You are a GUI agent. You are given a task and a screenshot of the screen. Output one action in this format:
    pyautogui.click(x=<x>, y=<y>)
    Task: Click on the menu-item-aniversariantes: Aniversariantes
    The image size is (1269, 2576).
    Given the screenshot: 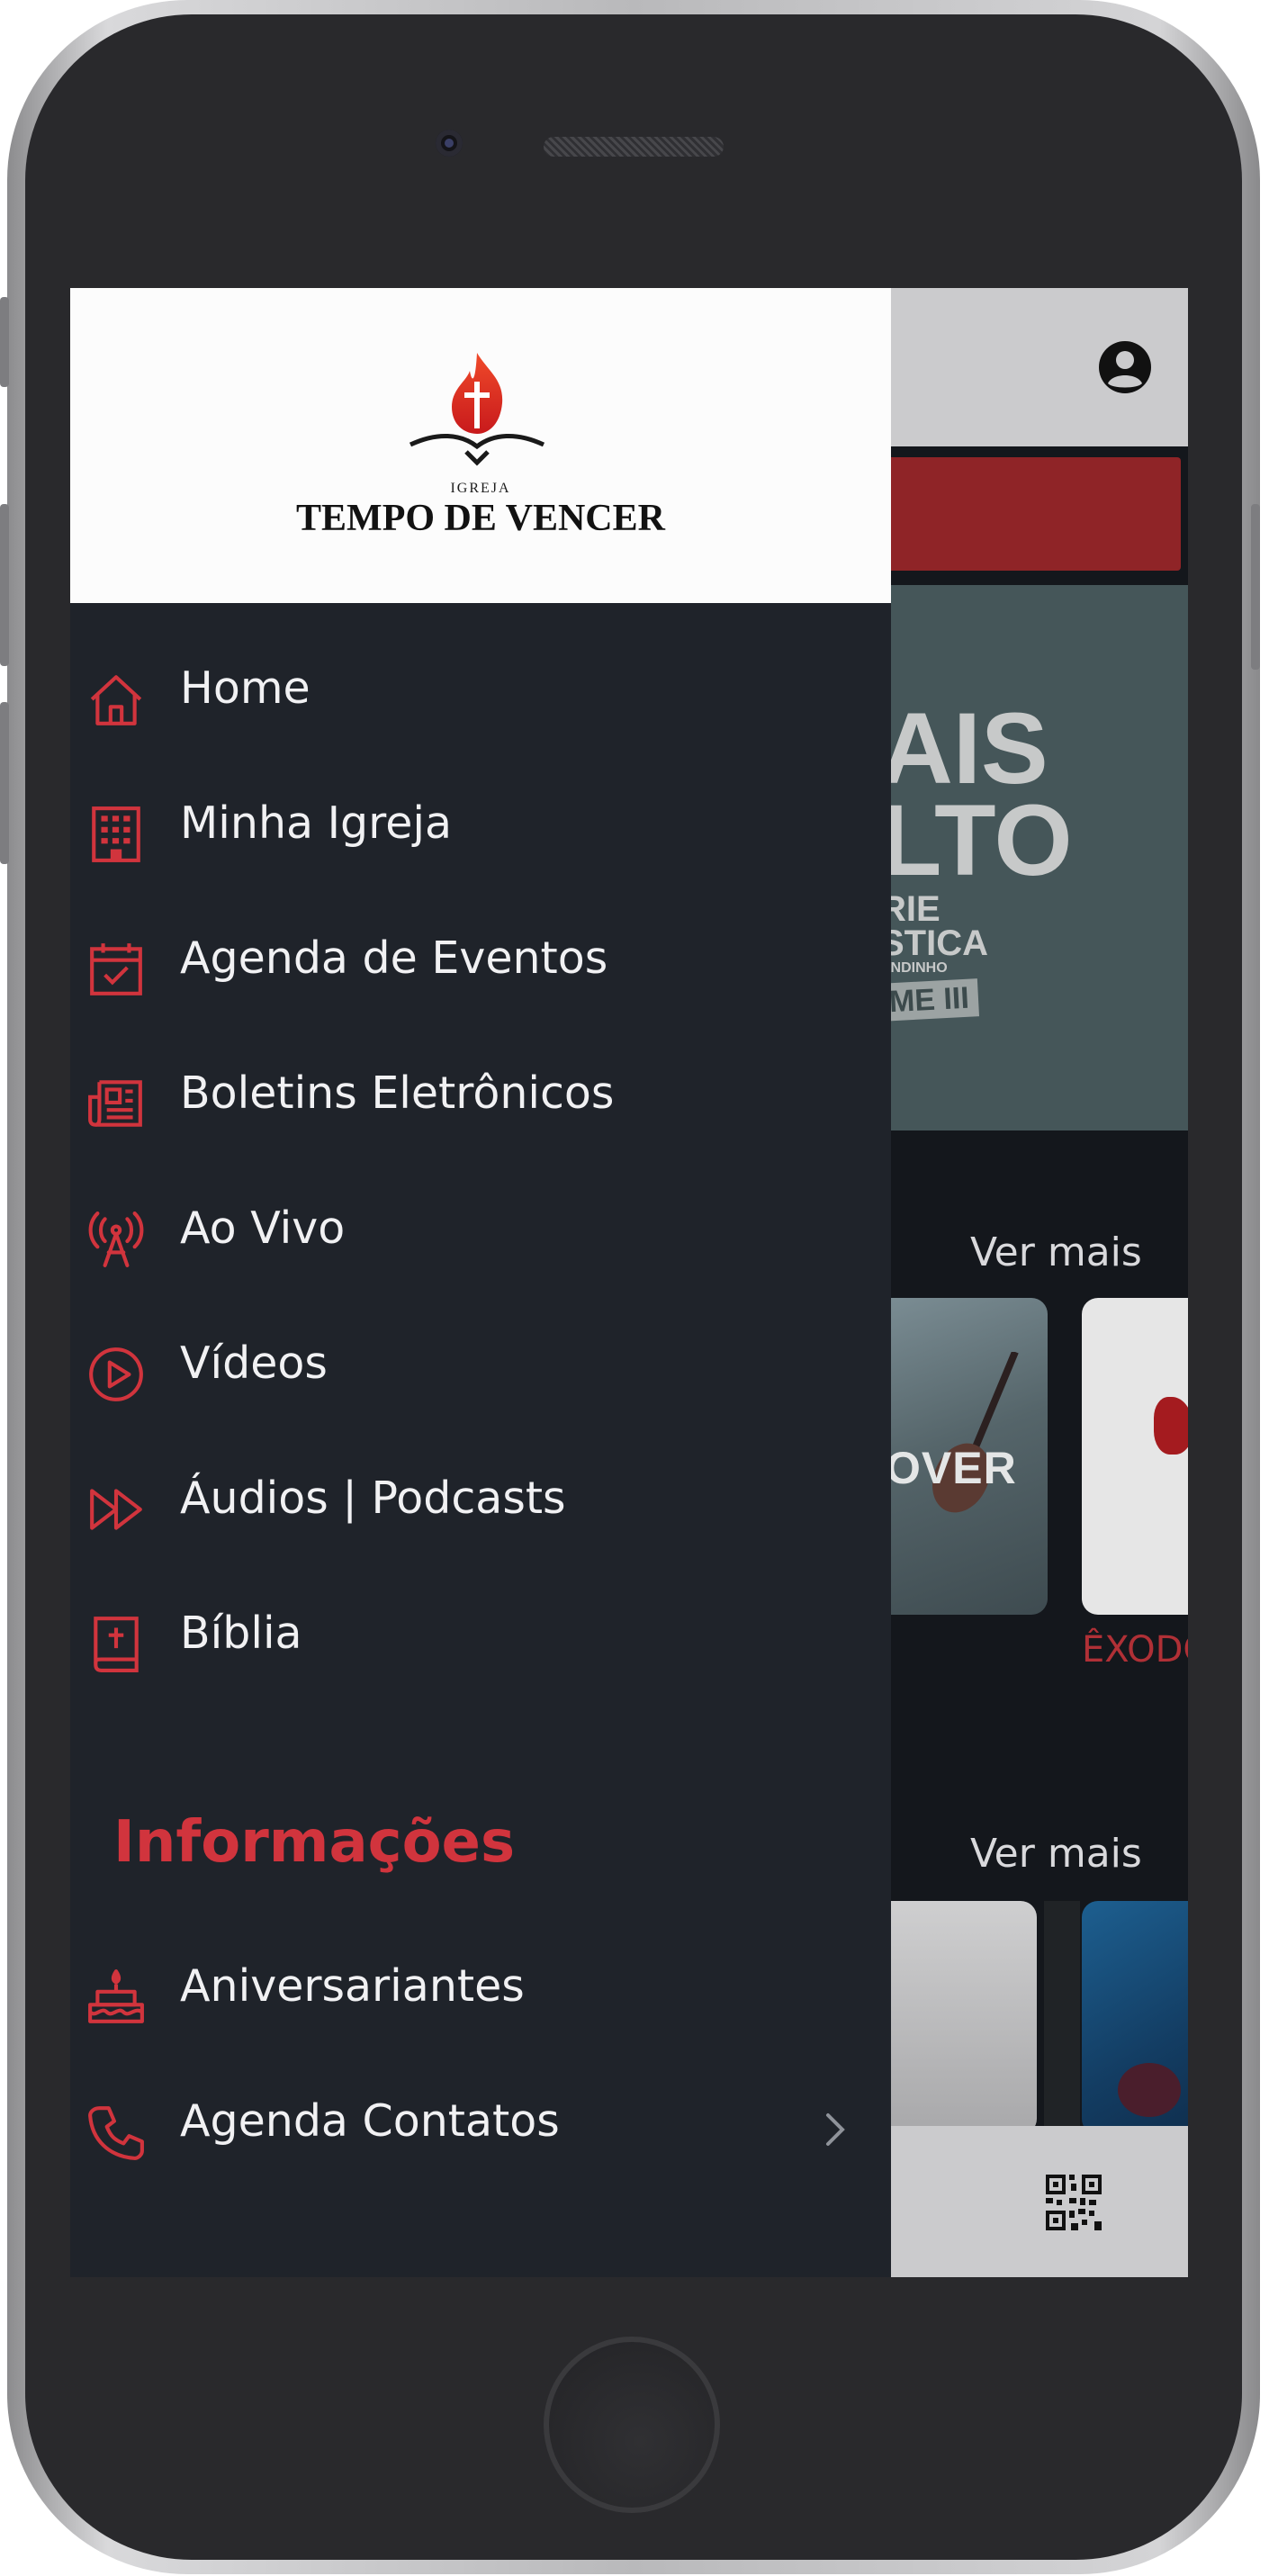 What is the action you would take?
    pyautogui.click(x=481, y=1991)
    